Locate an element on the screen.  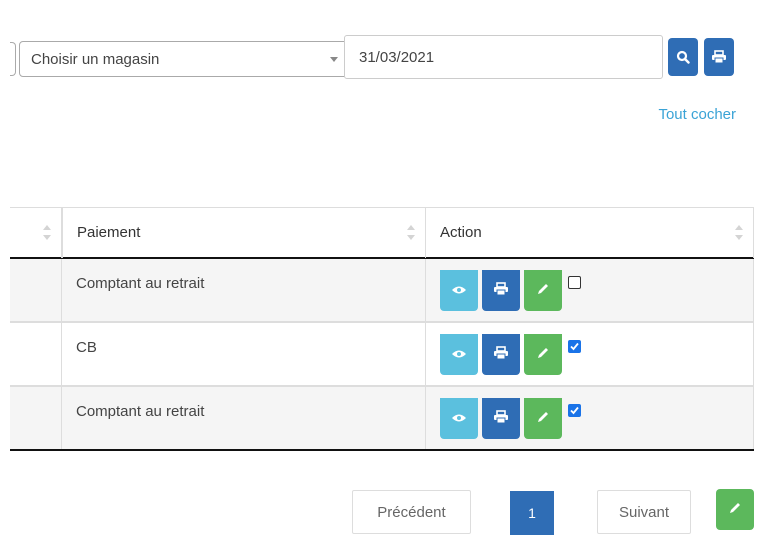
search-icon is located at coordinates (683, 57).